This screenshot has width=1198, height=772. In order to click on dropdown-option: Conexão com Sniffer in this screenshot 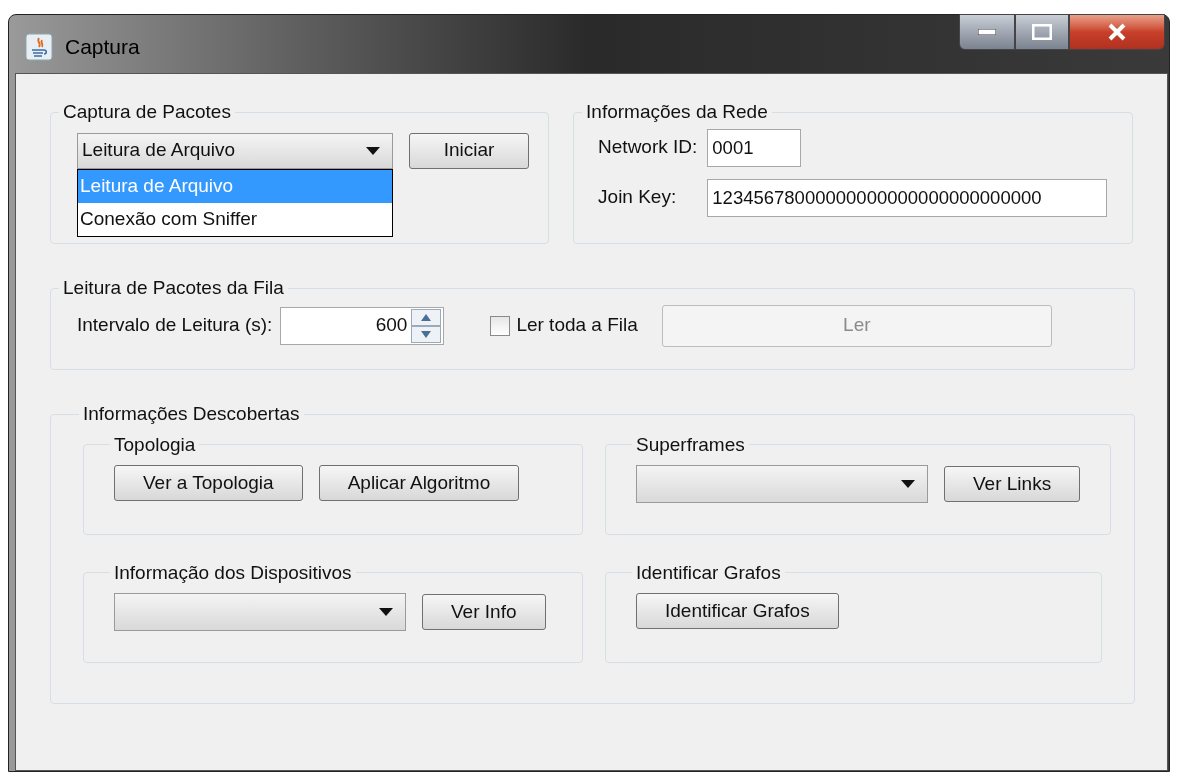, I will do `click(235, 219)`.